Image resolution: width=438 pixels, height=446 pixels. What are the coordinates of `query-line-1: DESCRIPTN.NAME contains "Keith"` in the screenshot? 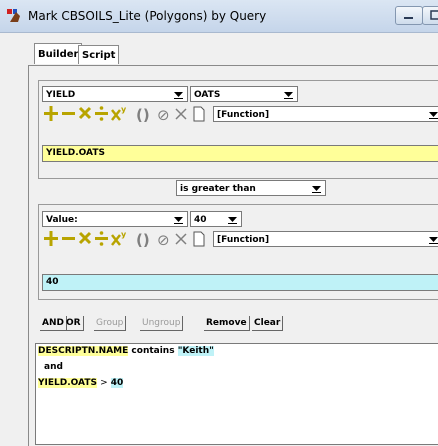 It's located at (126, 351).